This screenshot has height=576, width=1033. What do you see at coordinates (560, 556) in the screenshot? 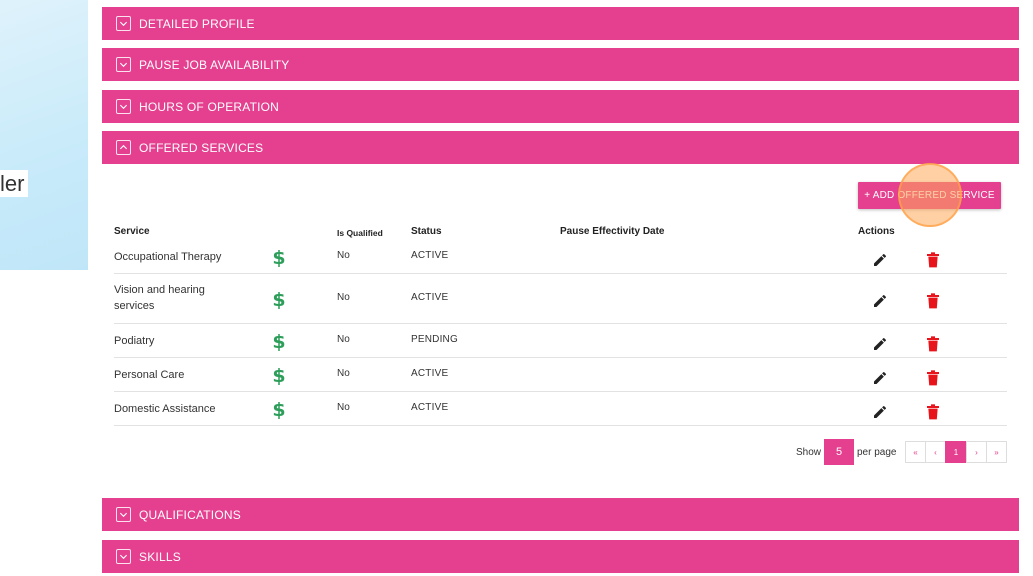
I see `accordion-skills: SKILLS` at bounding box center [560, 556].